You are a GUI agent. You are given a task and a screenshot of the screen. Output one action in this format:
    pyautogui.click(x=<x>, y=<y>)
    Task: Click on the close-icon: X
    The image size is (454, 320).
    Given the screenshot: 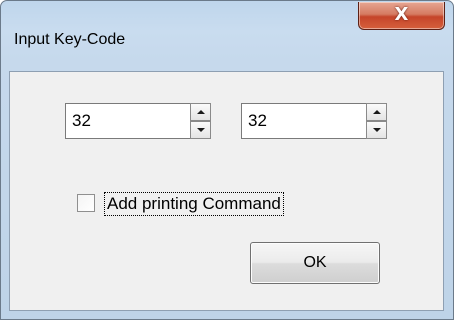 What is the action you would take?
    pyautogui.click(x=401, y=14)
    